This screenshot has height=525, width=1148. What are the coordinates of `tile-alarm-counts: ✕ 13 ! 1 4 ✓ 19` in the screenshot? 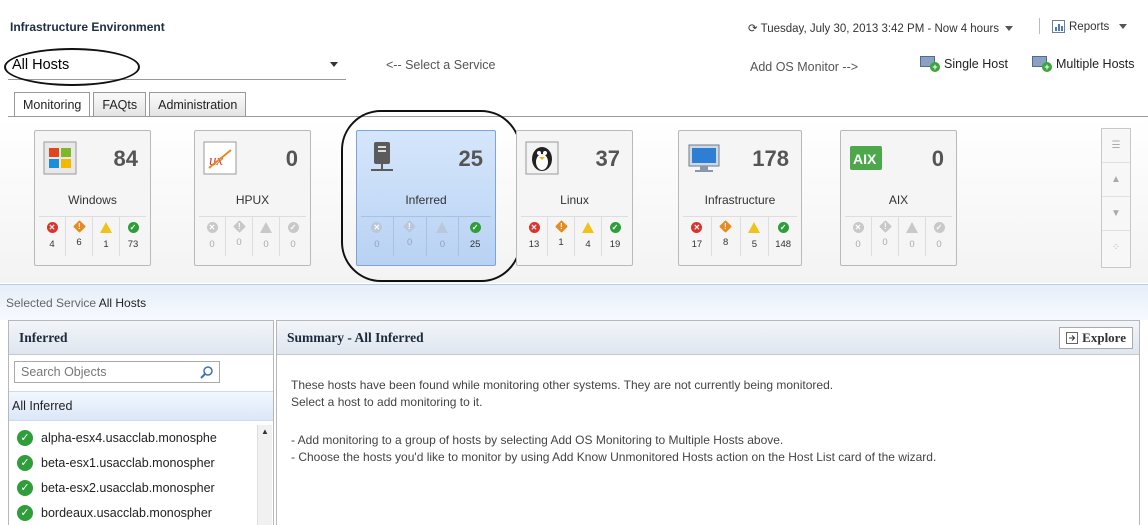 It's located at (574, 236).